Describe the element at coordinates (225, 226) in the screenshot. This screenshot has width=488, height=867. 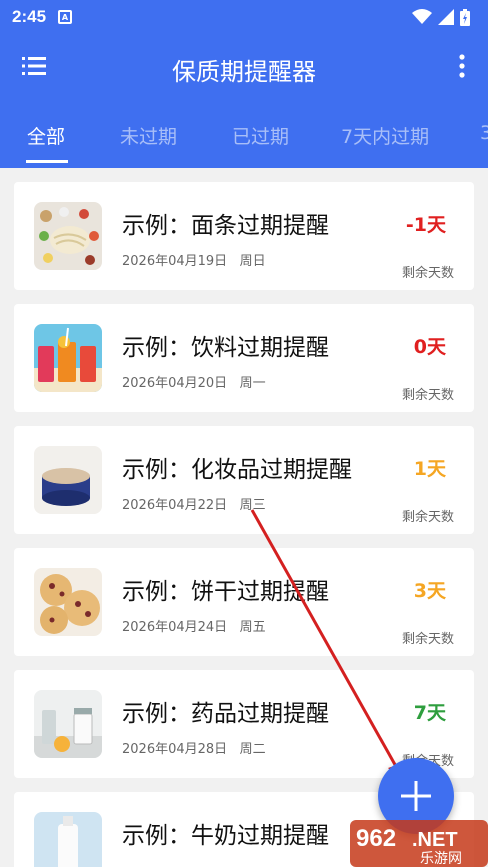
I see `item-title: 示例：面条过期提醒` at that location.